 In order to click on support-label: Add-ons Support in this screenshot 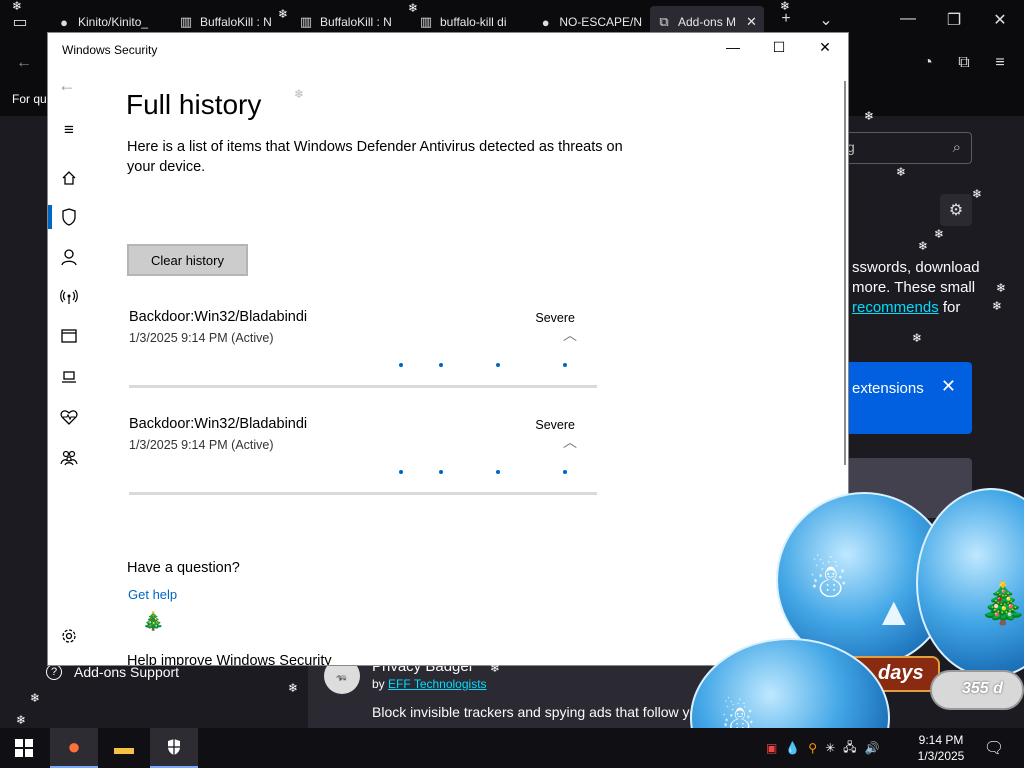, I will do `click(127, 672)`.